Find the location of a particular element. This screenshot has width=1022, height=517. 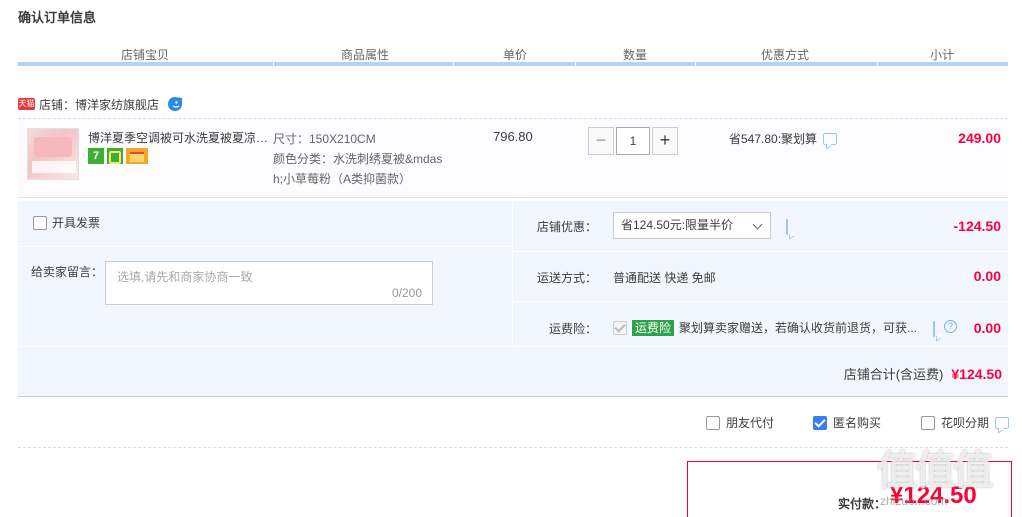

column-header-subtotal: 小计 is located at coordinates (941, 55).